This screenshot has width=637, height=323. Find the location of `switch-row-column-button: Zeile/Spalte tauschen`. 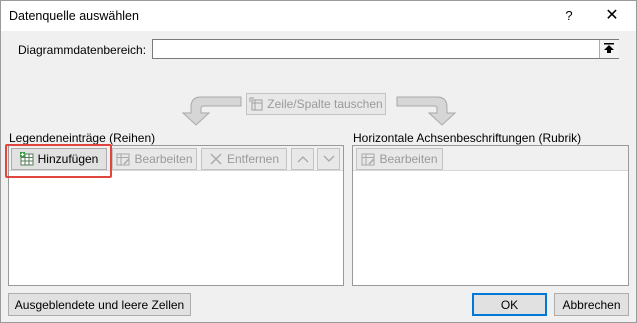

switch-row-column-button: Zeile/Spalte tauschen is located at coordinates (316, 104).